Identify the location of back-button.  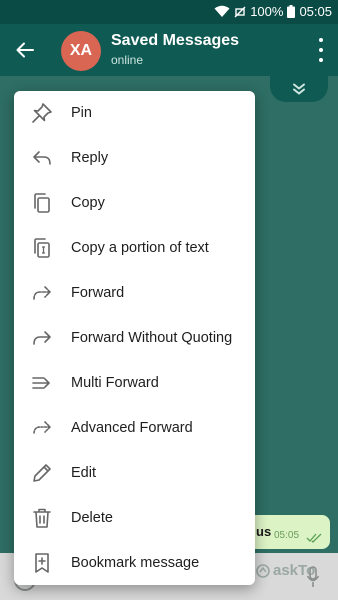
(25, 50).